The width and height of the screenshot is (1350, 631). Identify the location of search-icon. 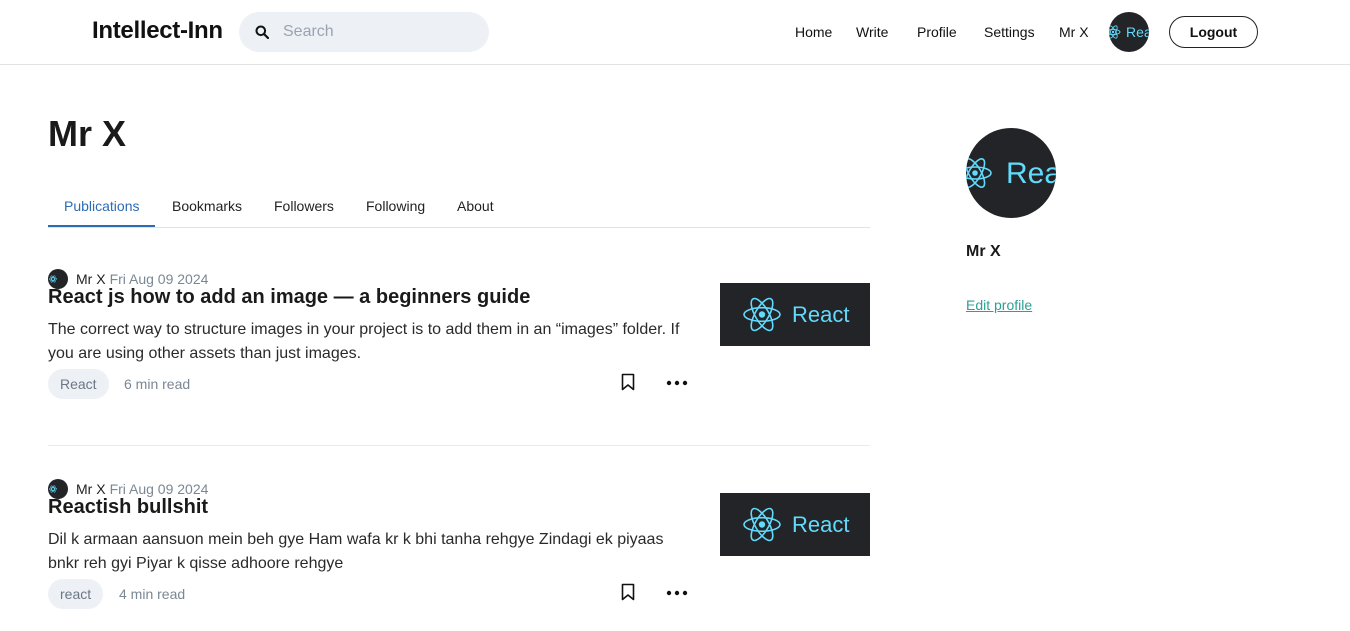
(262, 32).